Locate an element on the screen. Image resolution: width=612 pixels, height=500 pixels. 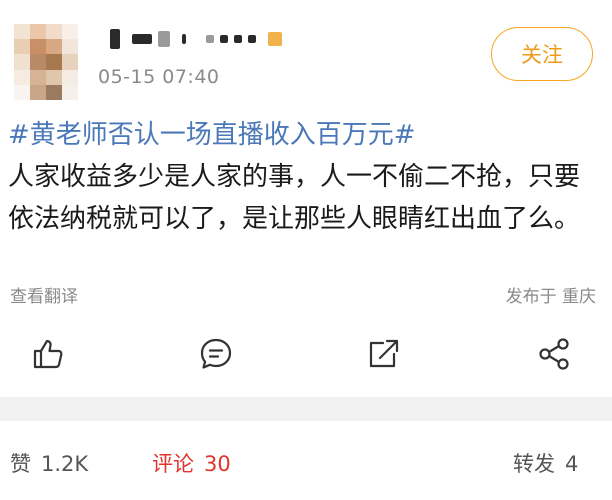
reposts-label: 转发 is located at coordinates (534, 464).